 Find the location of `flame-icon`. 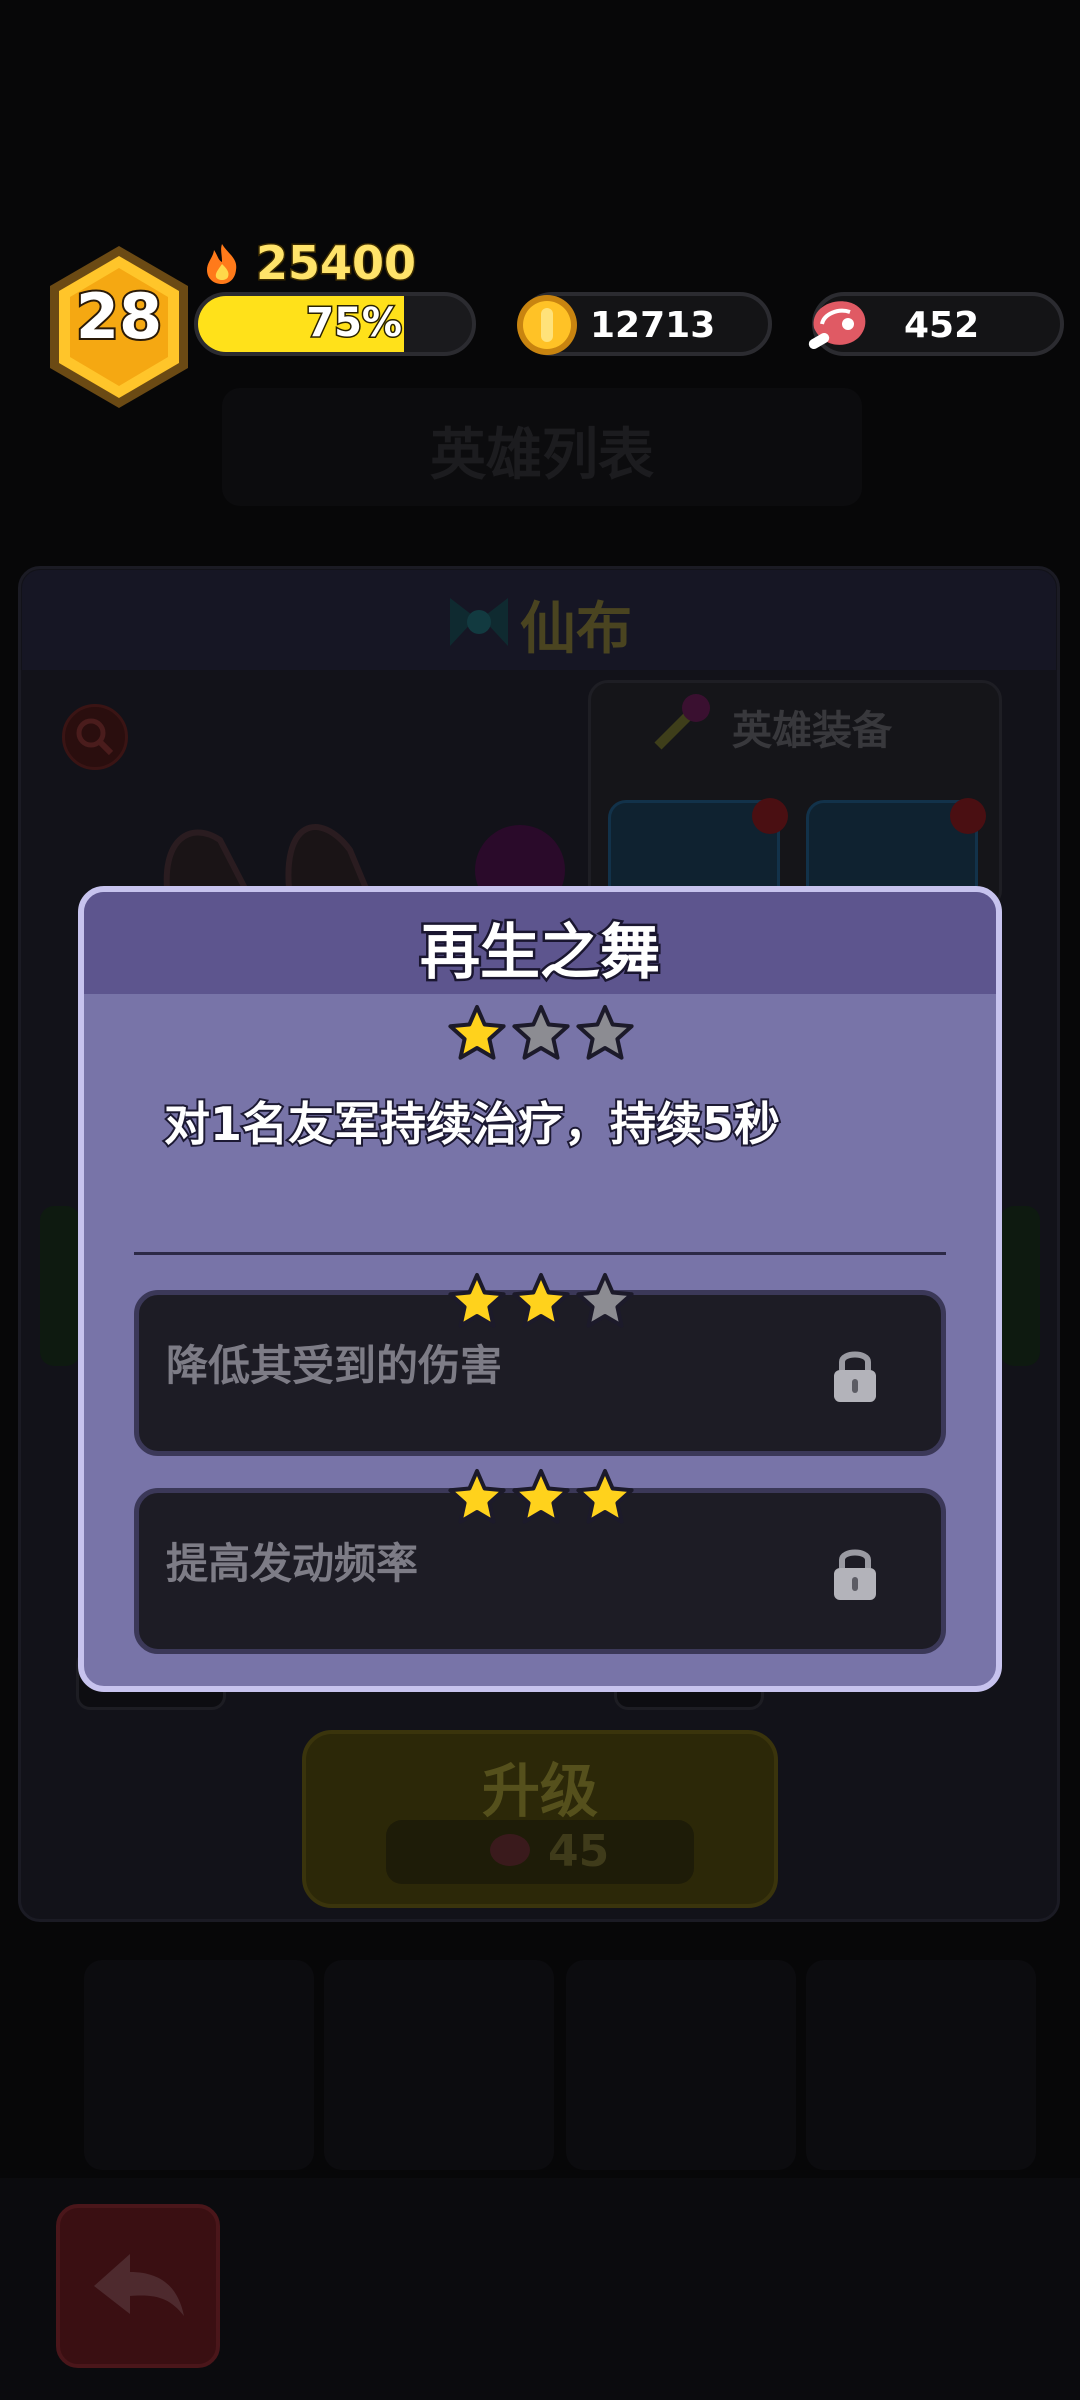

flame-icon is located at coordinates (222, 264).